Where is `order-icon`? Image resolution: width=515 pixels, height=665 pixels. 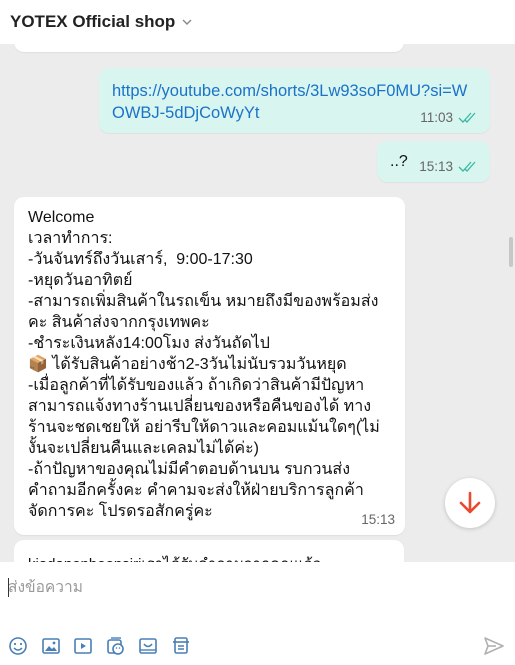 order-icon is located at coordinates (180, 645).